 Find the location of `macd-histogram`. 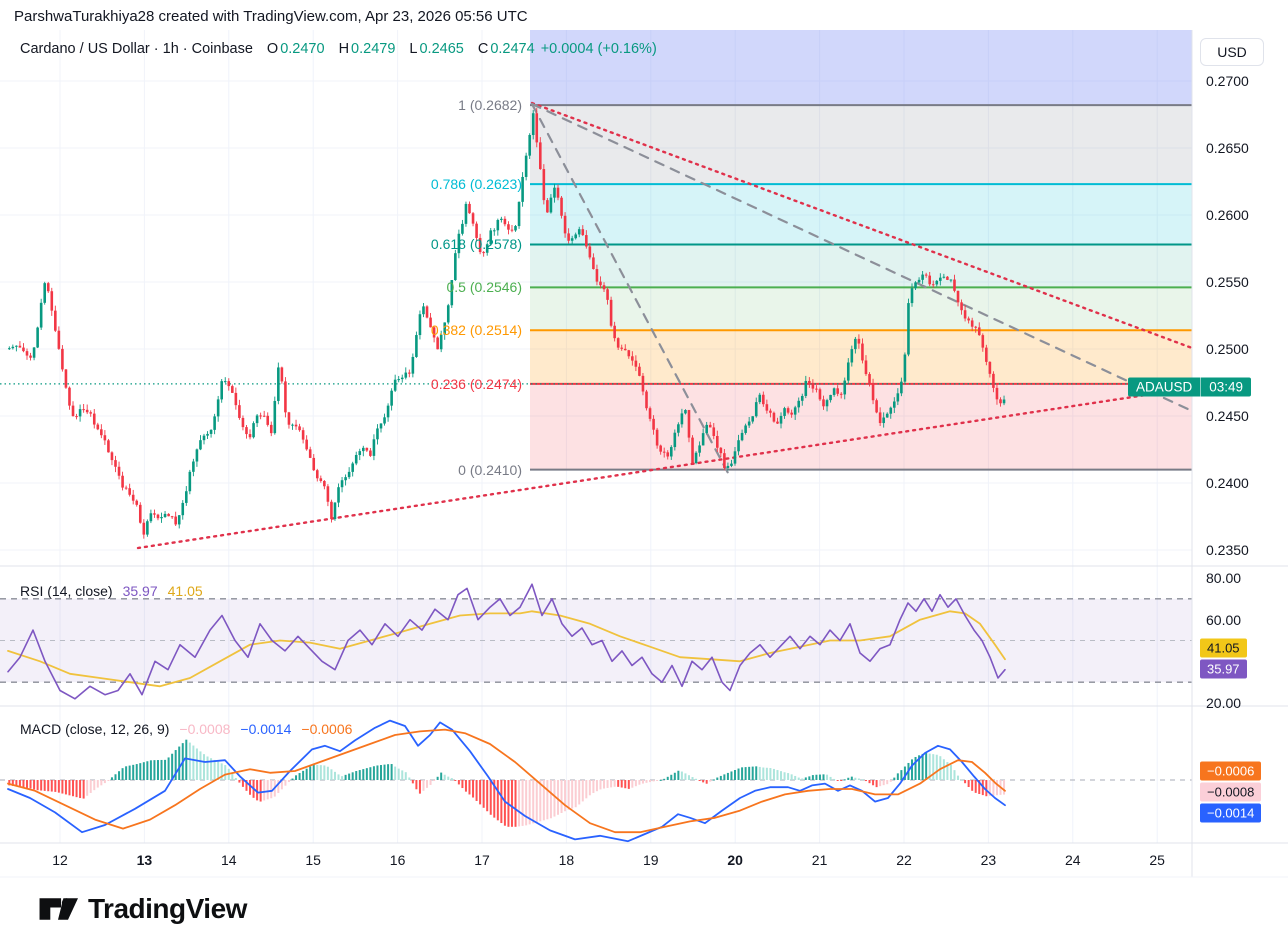

macd-histogram is located at coordinates (507, 783).